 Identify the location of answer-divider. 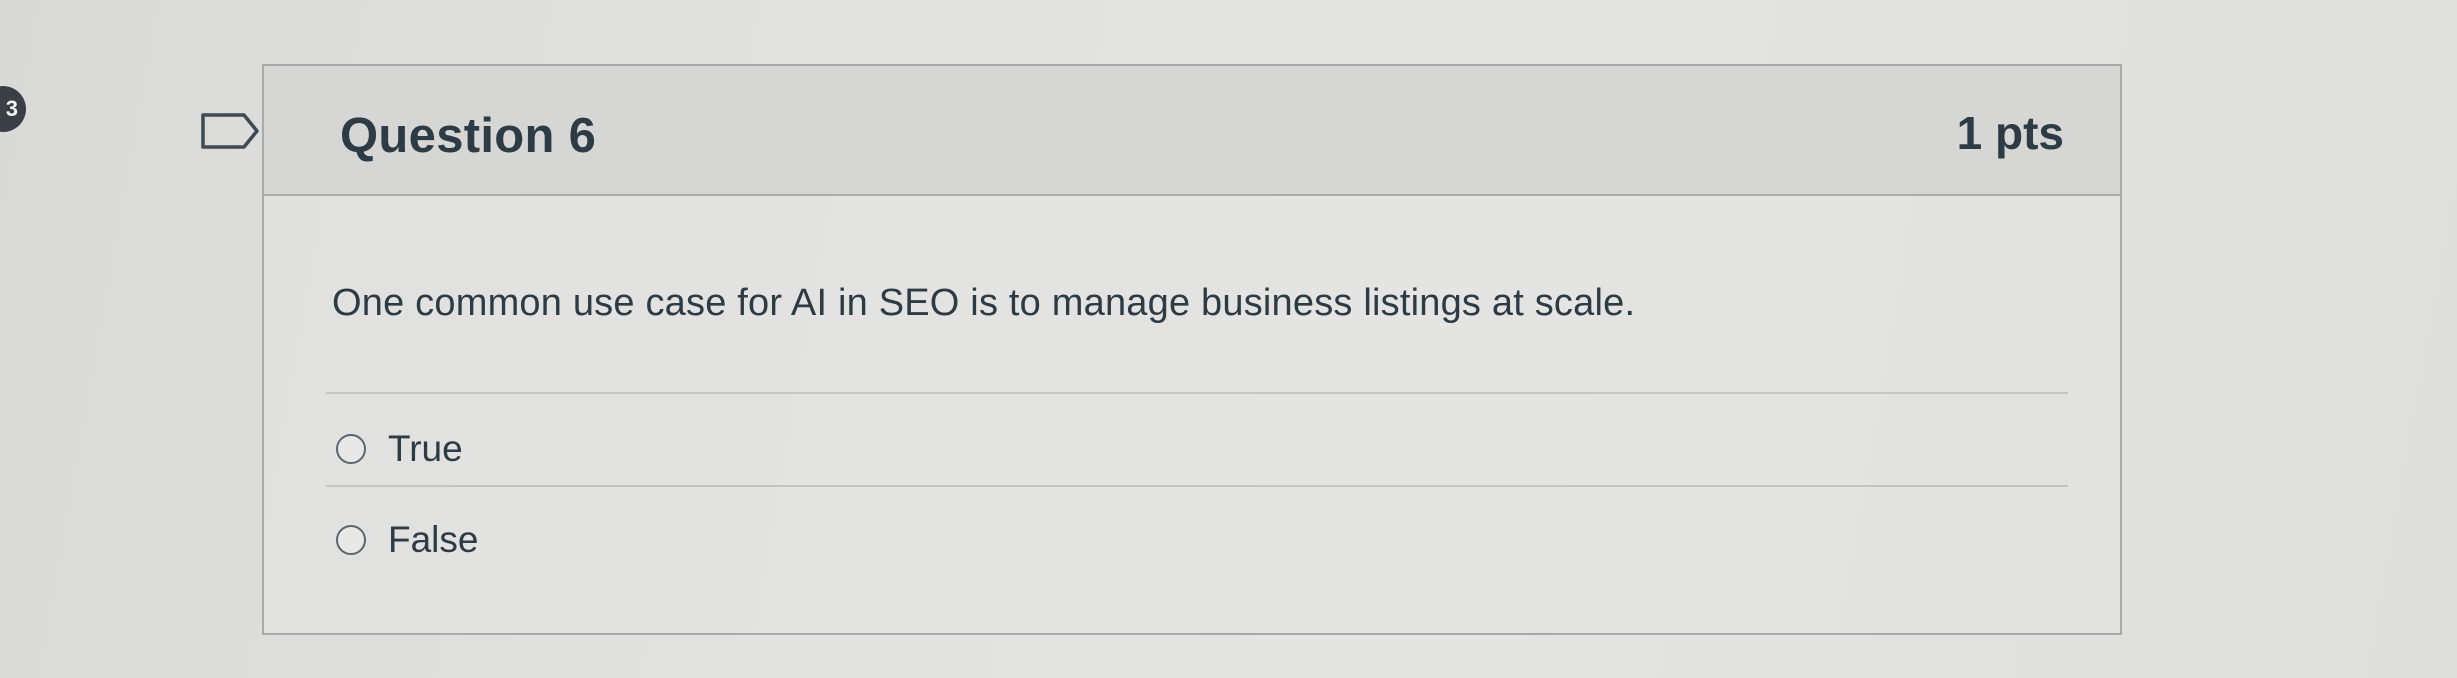
(1197, 486).